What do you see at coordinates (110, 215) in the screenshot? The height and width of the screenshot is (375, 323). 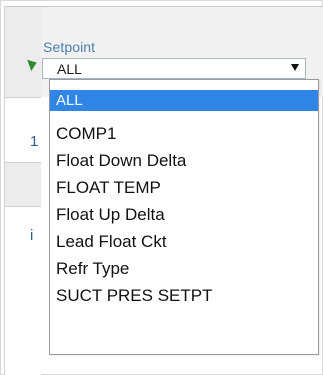 I see `option-float-up-delta: Float Up Delta` at bounding box center [110, 215].